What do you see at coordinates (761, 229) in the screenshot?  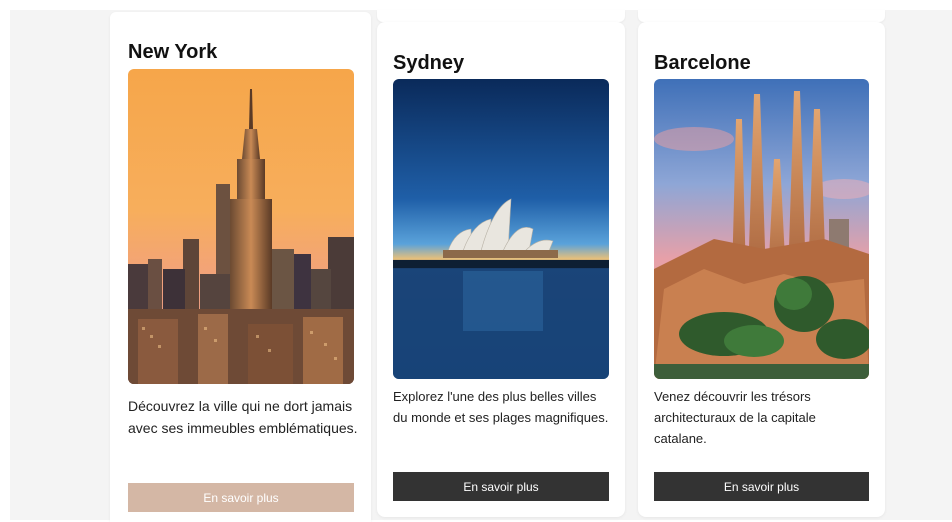 I see `sagrada-familia-photo` at bounding box center [761, 229].